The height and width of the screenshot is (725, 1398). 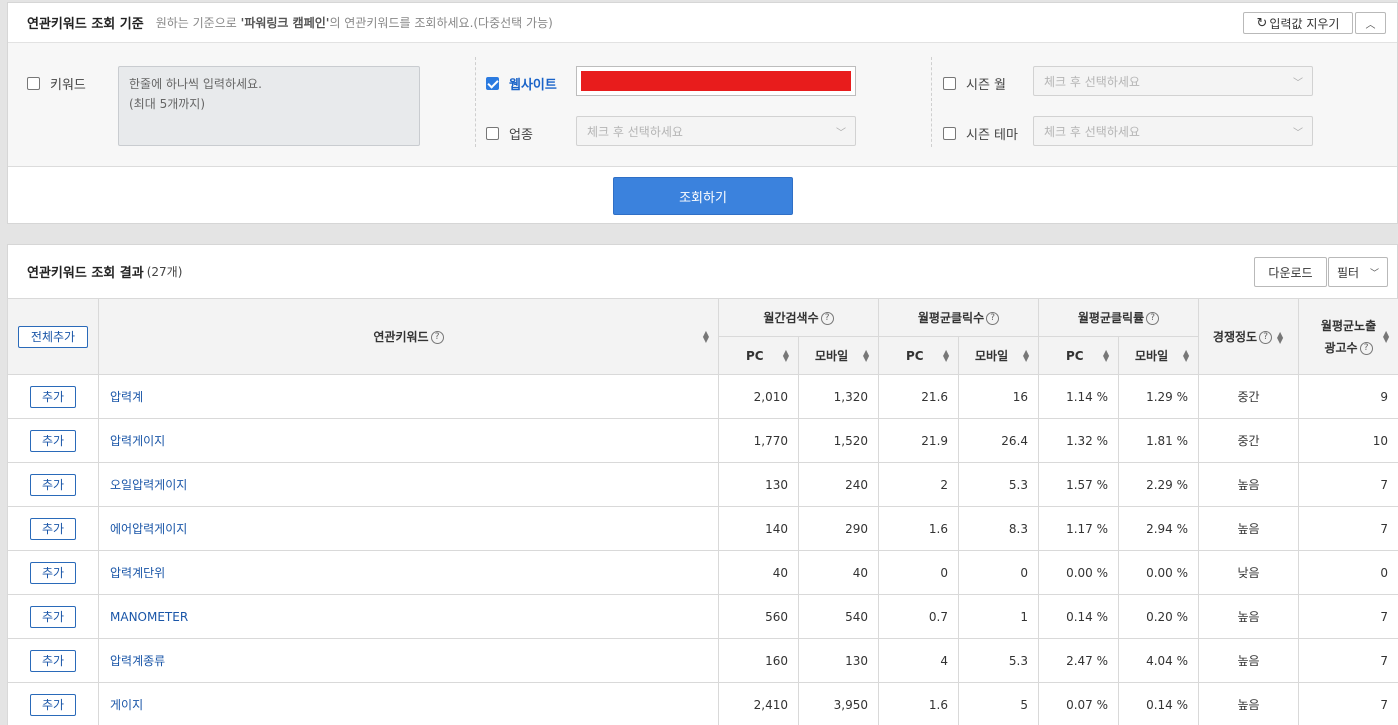 What do you see at coordinates (1079, 355) in the screenshot?
I see `header-ctr-pc: PC ▲ ▼` at bounding box center [1079, 355].